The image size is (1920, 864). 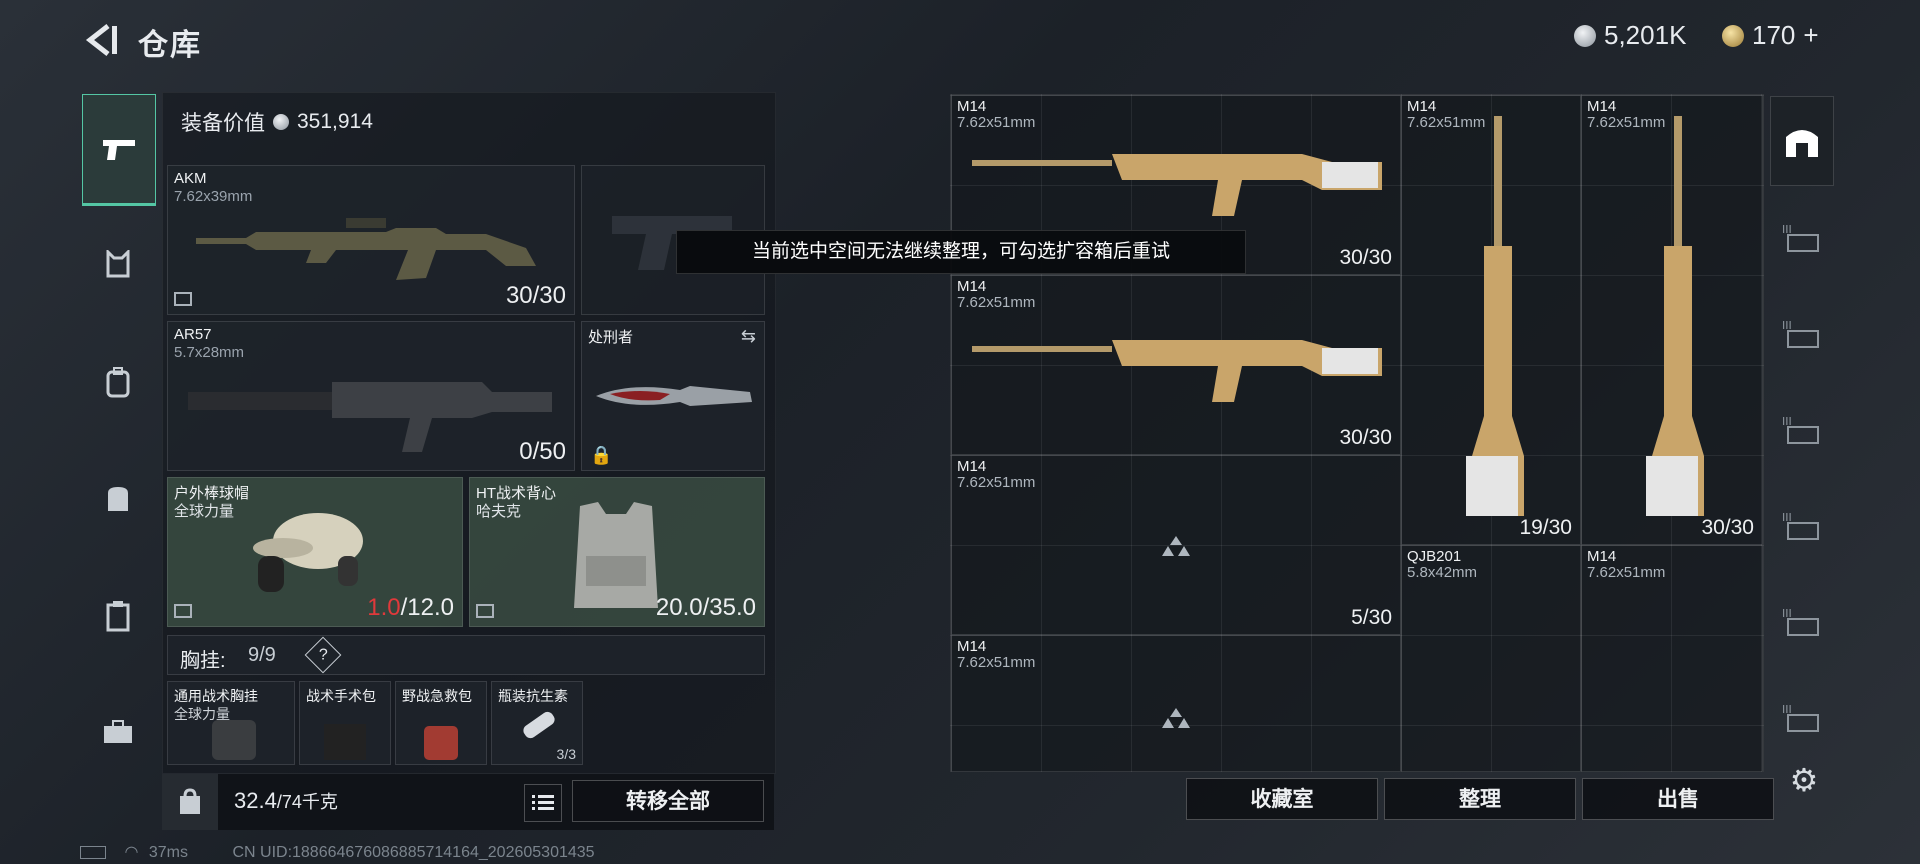 What do you see at coordinates (441, 723) in the screenshot?
I see `rig-item-card: 野战急救包` at bounding box center [441, 723].